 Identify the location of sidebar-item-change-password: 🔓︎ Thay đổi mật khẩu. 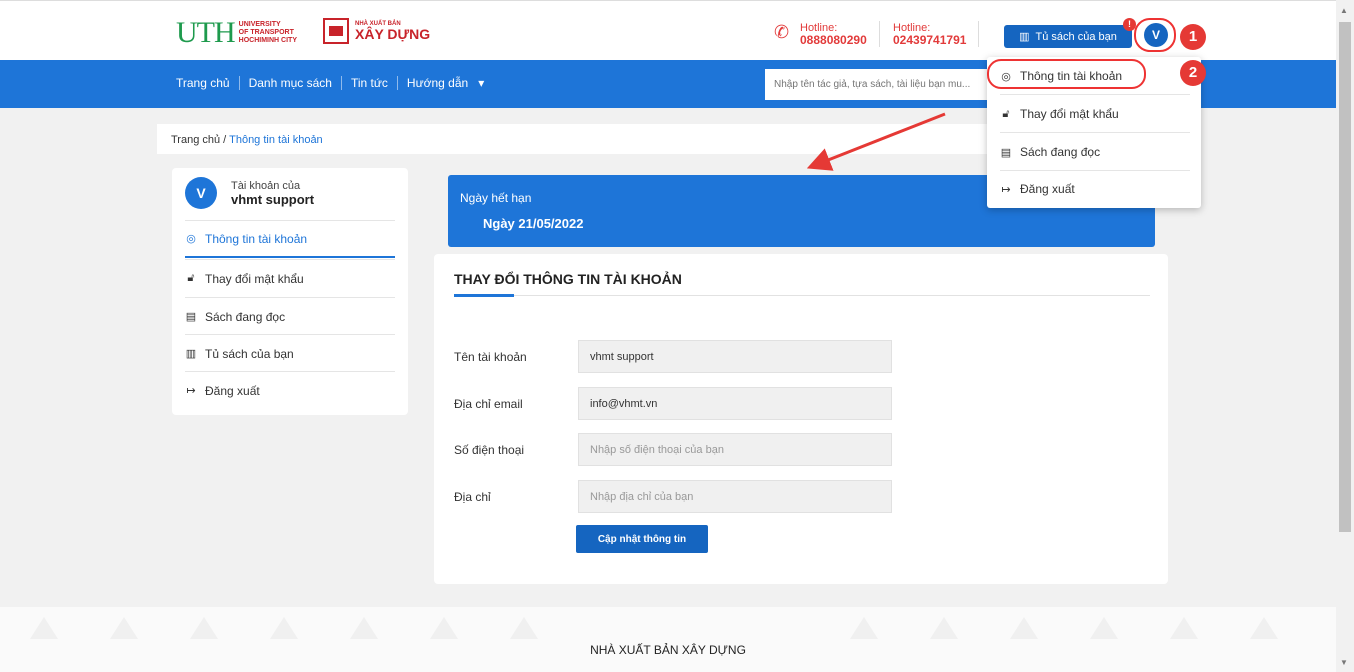
(290, 278).